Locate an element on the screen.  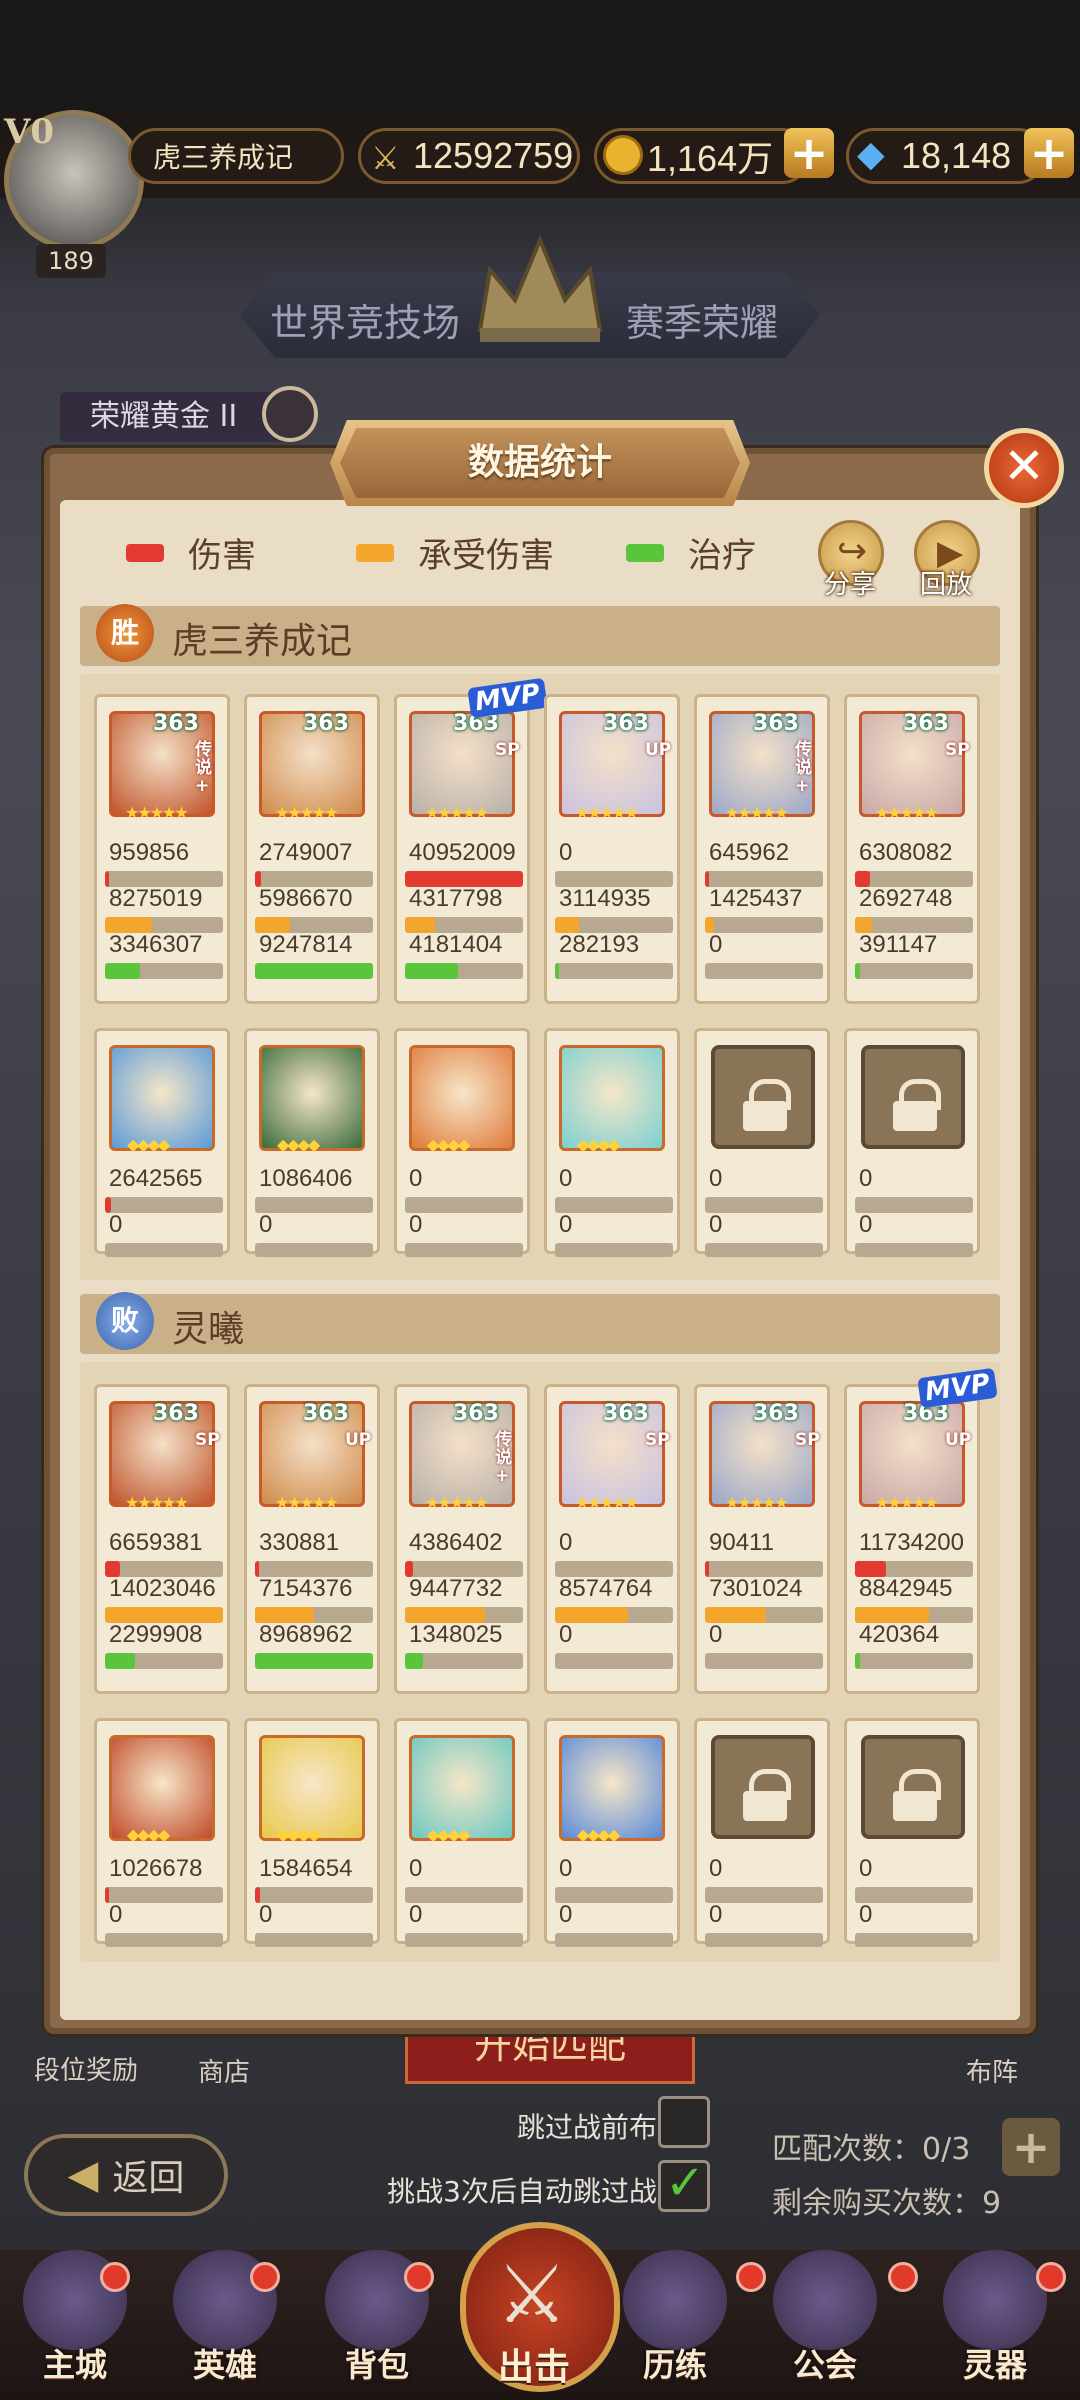
taken-value: 4317798 is located at coordinates (456, 898).